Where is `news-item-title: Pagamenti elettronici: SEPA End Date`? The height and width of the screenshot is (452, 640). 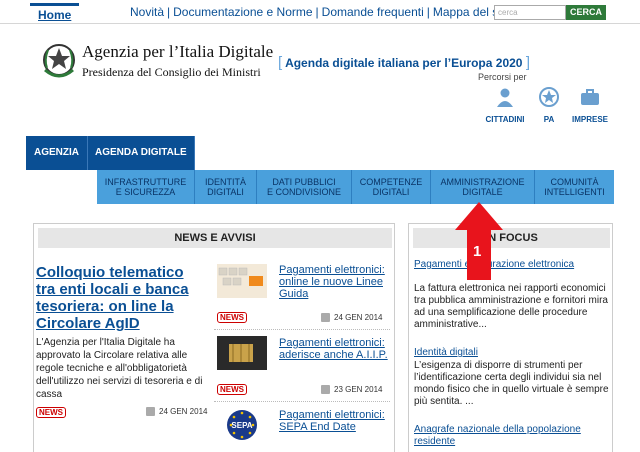
news-item-title: Pagamenti elettronici: SEPA End Date is located at coordinates (336, 421).